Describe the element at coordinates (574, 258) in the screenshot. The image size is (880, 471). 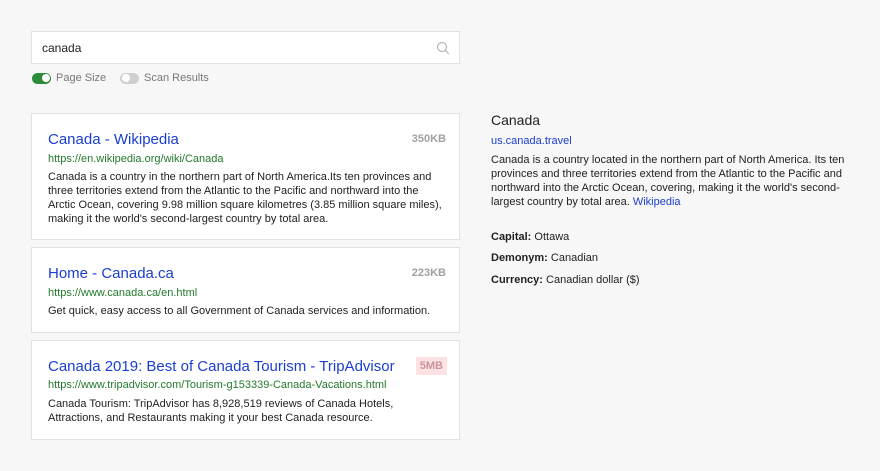
I see `fact-value: Canadian` at that location.